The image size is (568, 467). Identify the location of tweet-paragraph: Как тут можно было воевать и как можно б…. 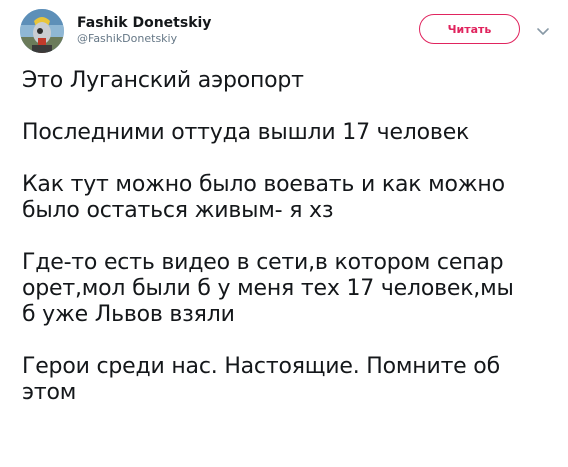
(263, 197).